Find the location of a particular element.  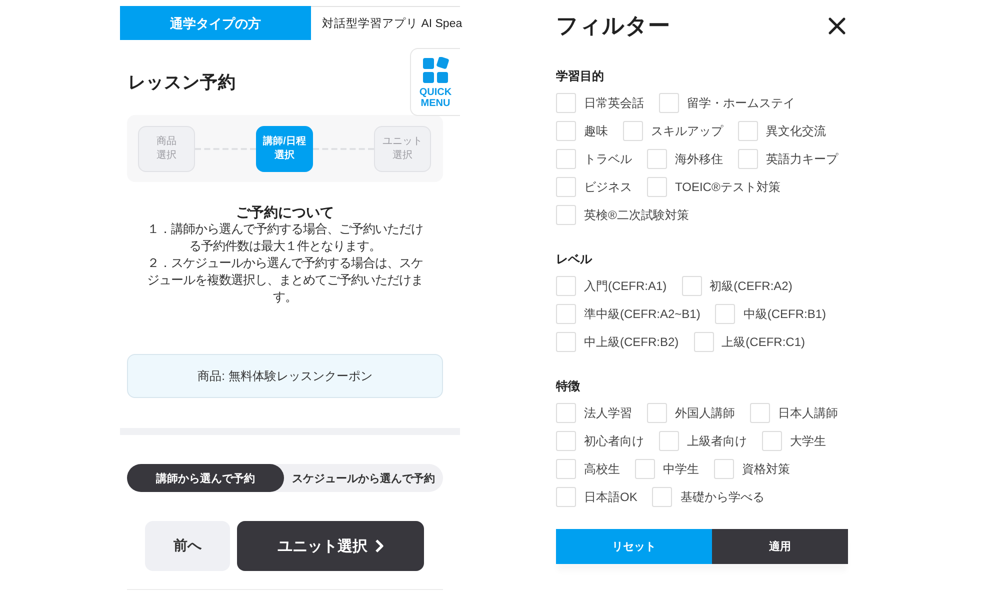

close-icon is located at coordinates (837, 26).